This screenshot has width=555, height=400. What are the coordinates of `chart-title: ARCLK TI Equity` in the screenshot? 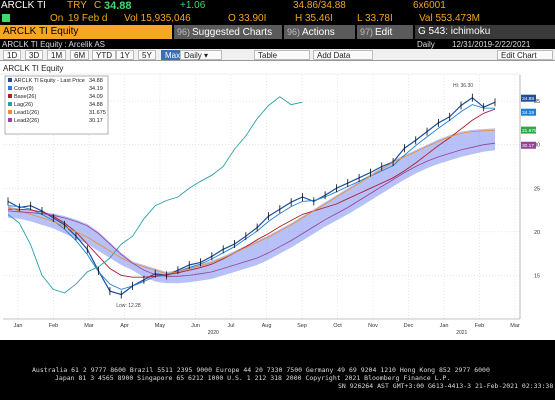 It's located at (33, 68).